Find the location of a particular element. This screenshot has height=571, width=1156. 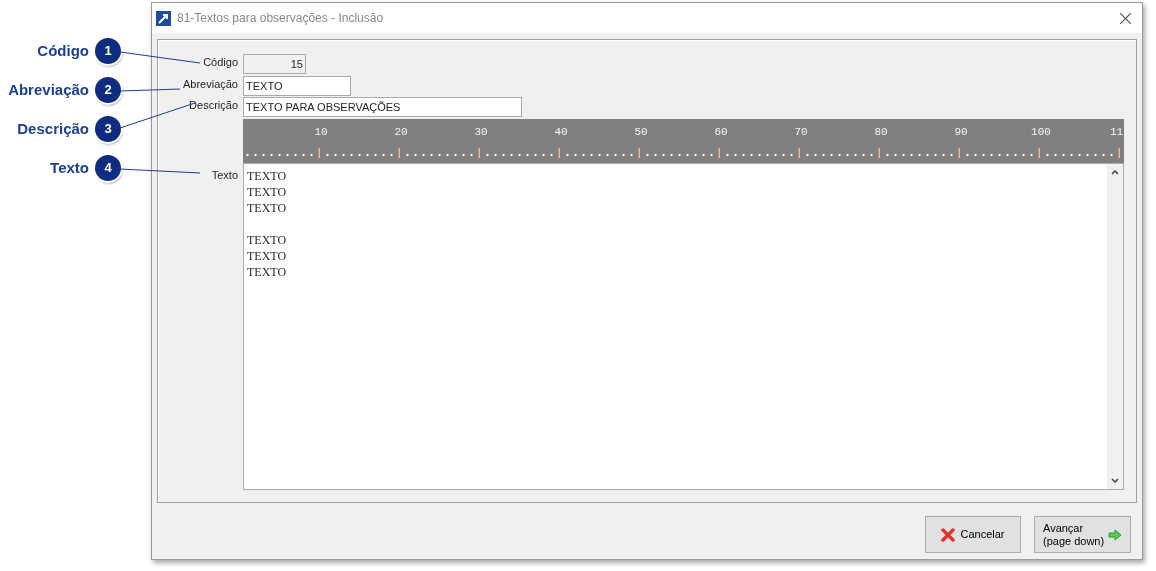

ruler-number: 60 is located at coordinates (721, 132).